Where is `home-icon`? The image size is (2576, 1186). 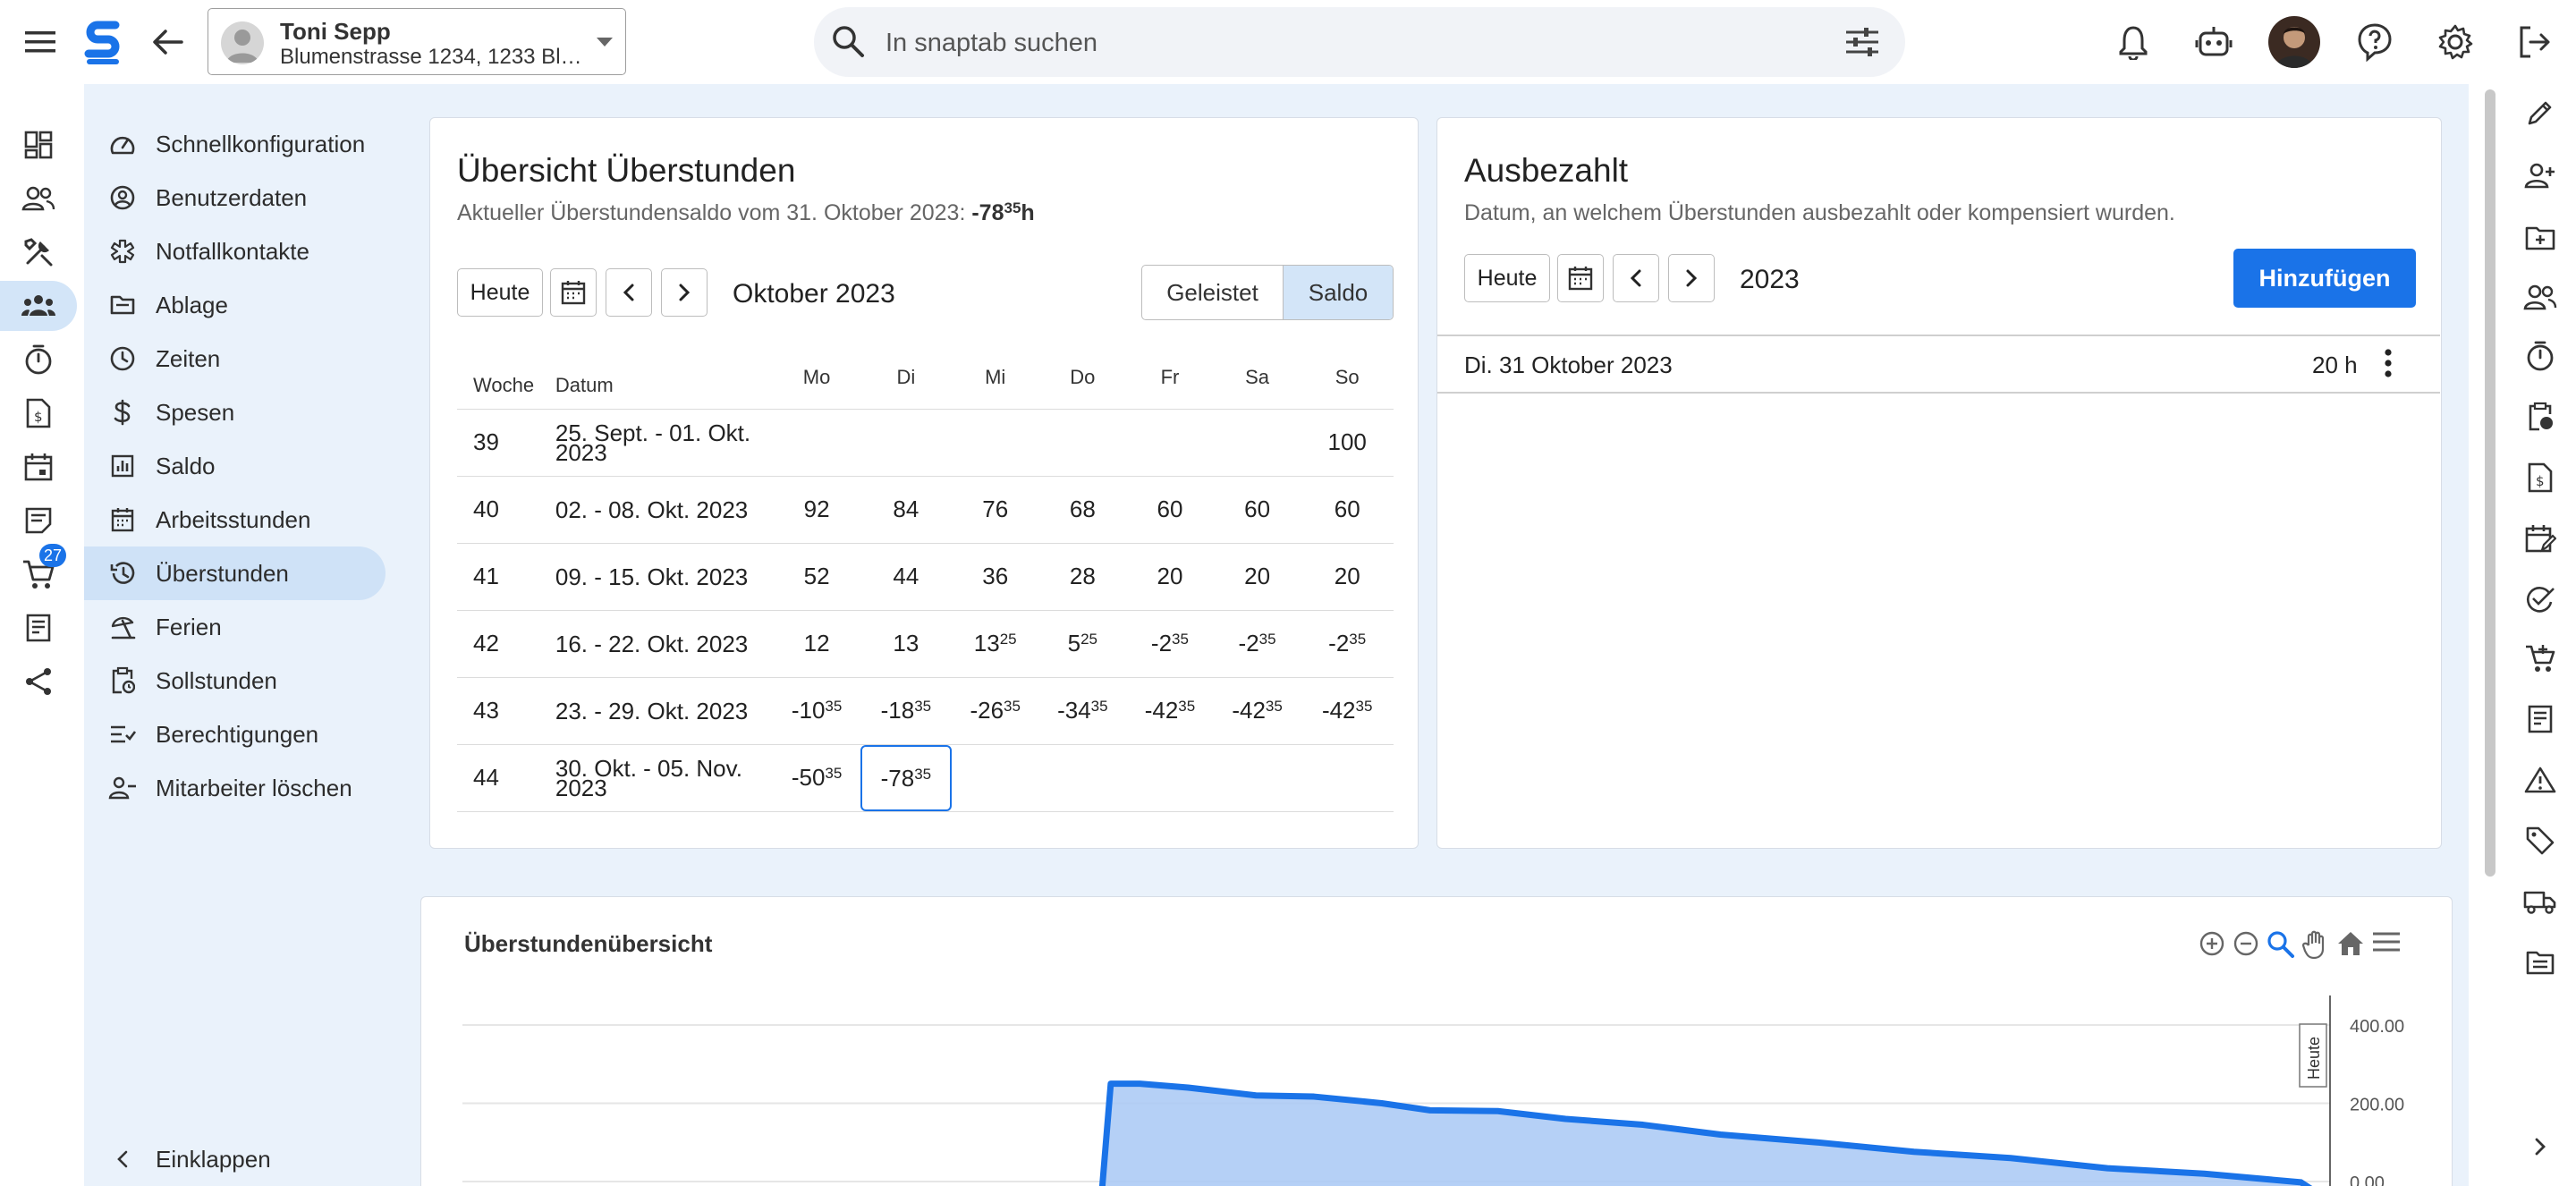 home-icon is located at coordinates (2350, 944).